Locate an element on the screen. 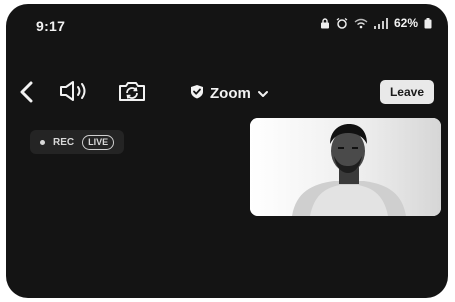  wifi-icon is located at coordinates (361, 23).